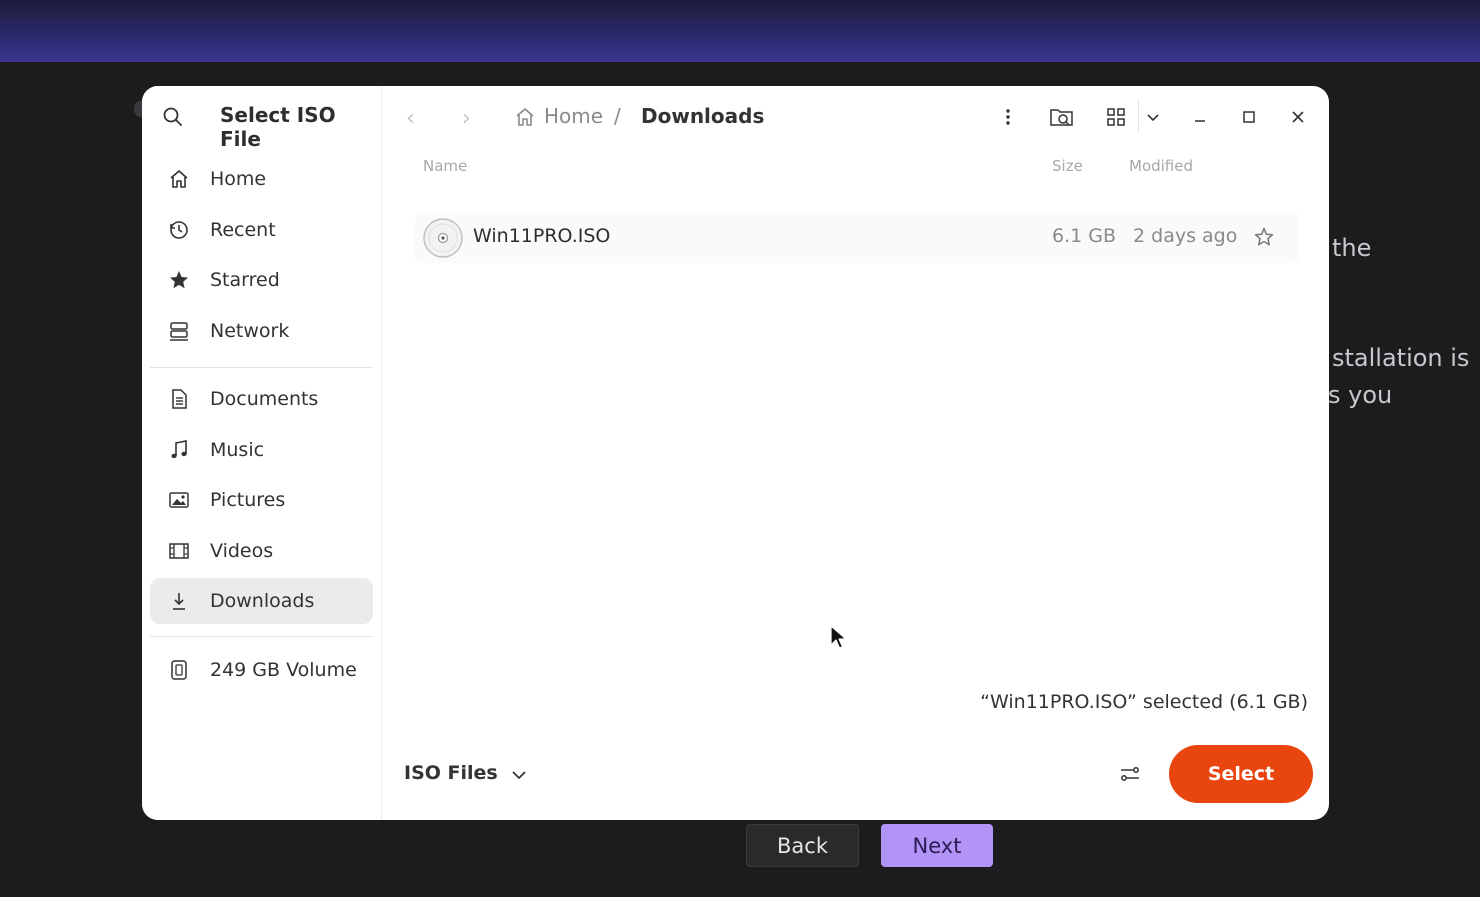 The image size is (1480, 897). I want to click on sidebar-item-music: Music, so click(261, 450).